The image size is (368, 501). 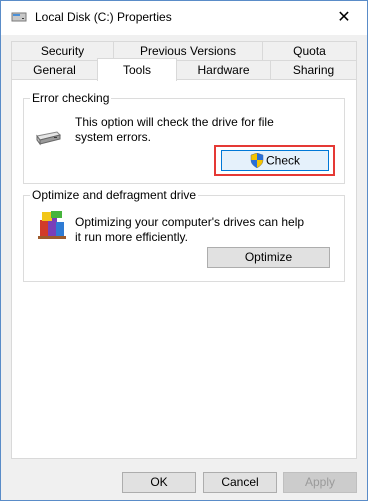 What do you see at coordinates (223, 69) in the screenshot?
I see `tab-hardware: Hardware` at bounding box center [223, 69].